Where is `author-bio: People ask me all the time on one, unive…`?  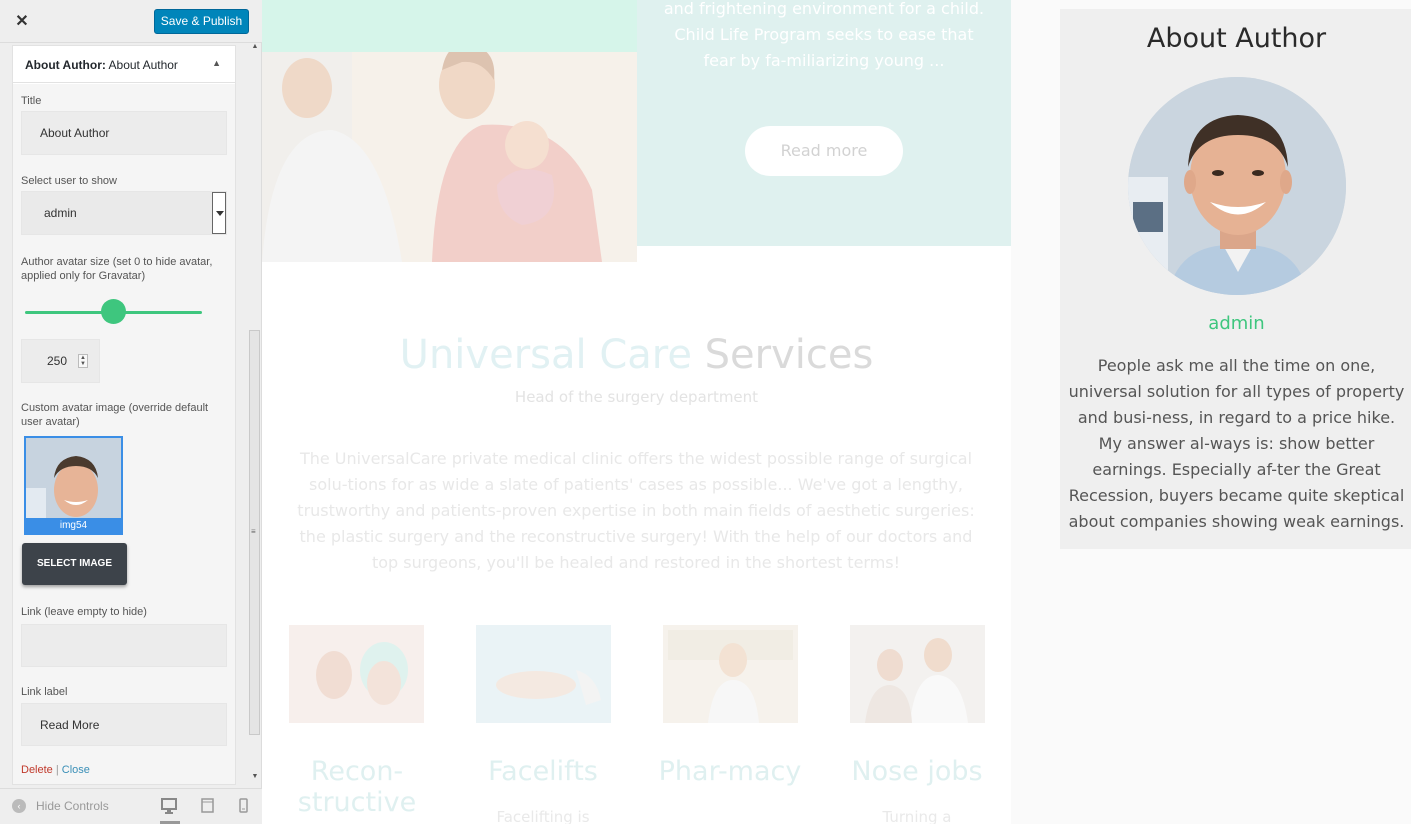
author-bio: People ask me all the time on one, unive… is located at coordinates (1236, 443).